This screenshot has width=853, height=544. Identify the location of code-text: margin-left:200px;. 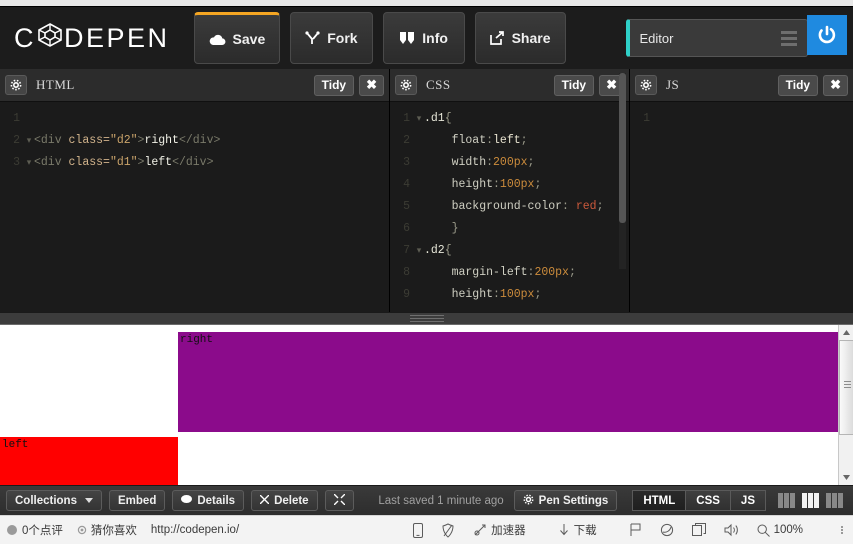
(500, 272).